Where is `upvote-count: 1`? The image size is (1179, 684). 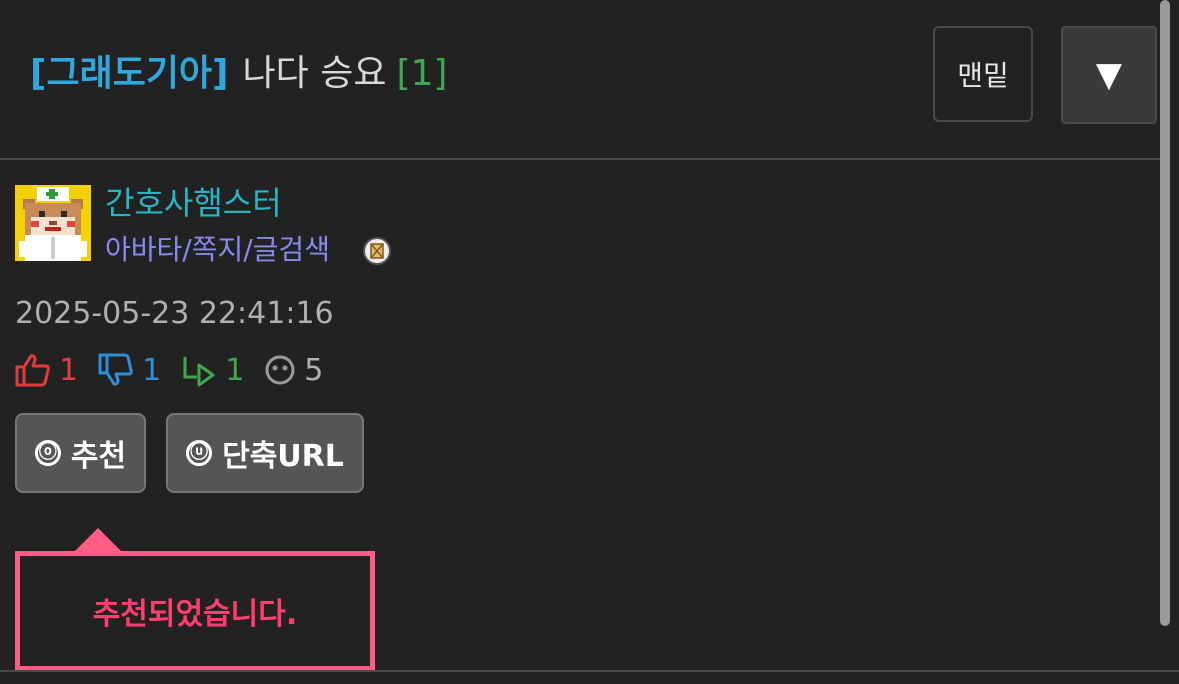 upvote-count: 1 is located at coordinates (69, 370).